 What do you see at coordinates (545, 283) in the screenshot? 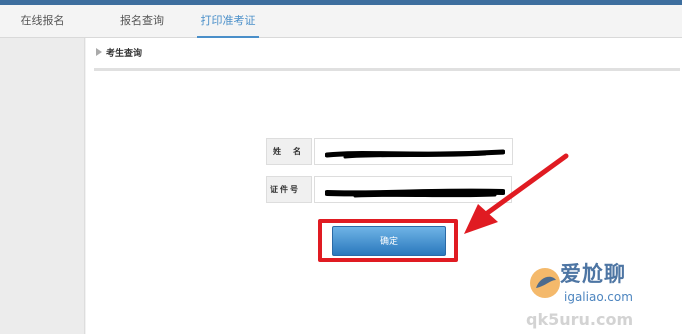
I see `parrot-logo-icon` at bounding box center [545, 283].